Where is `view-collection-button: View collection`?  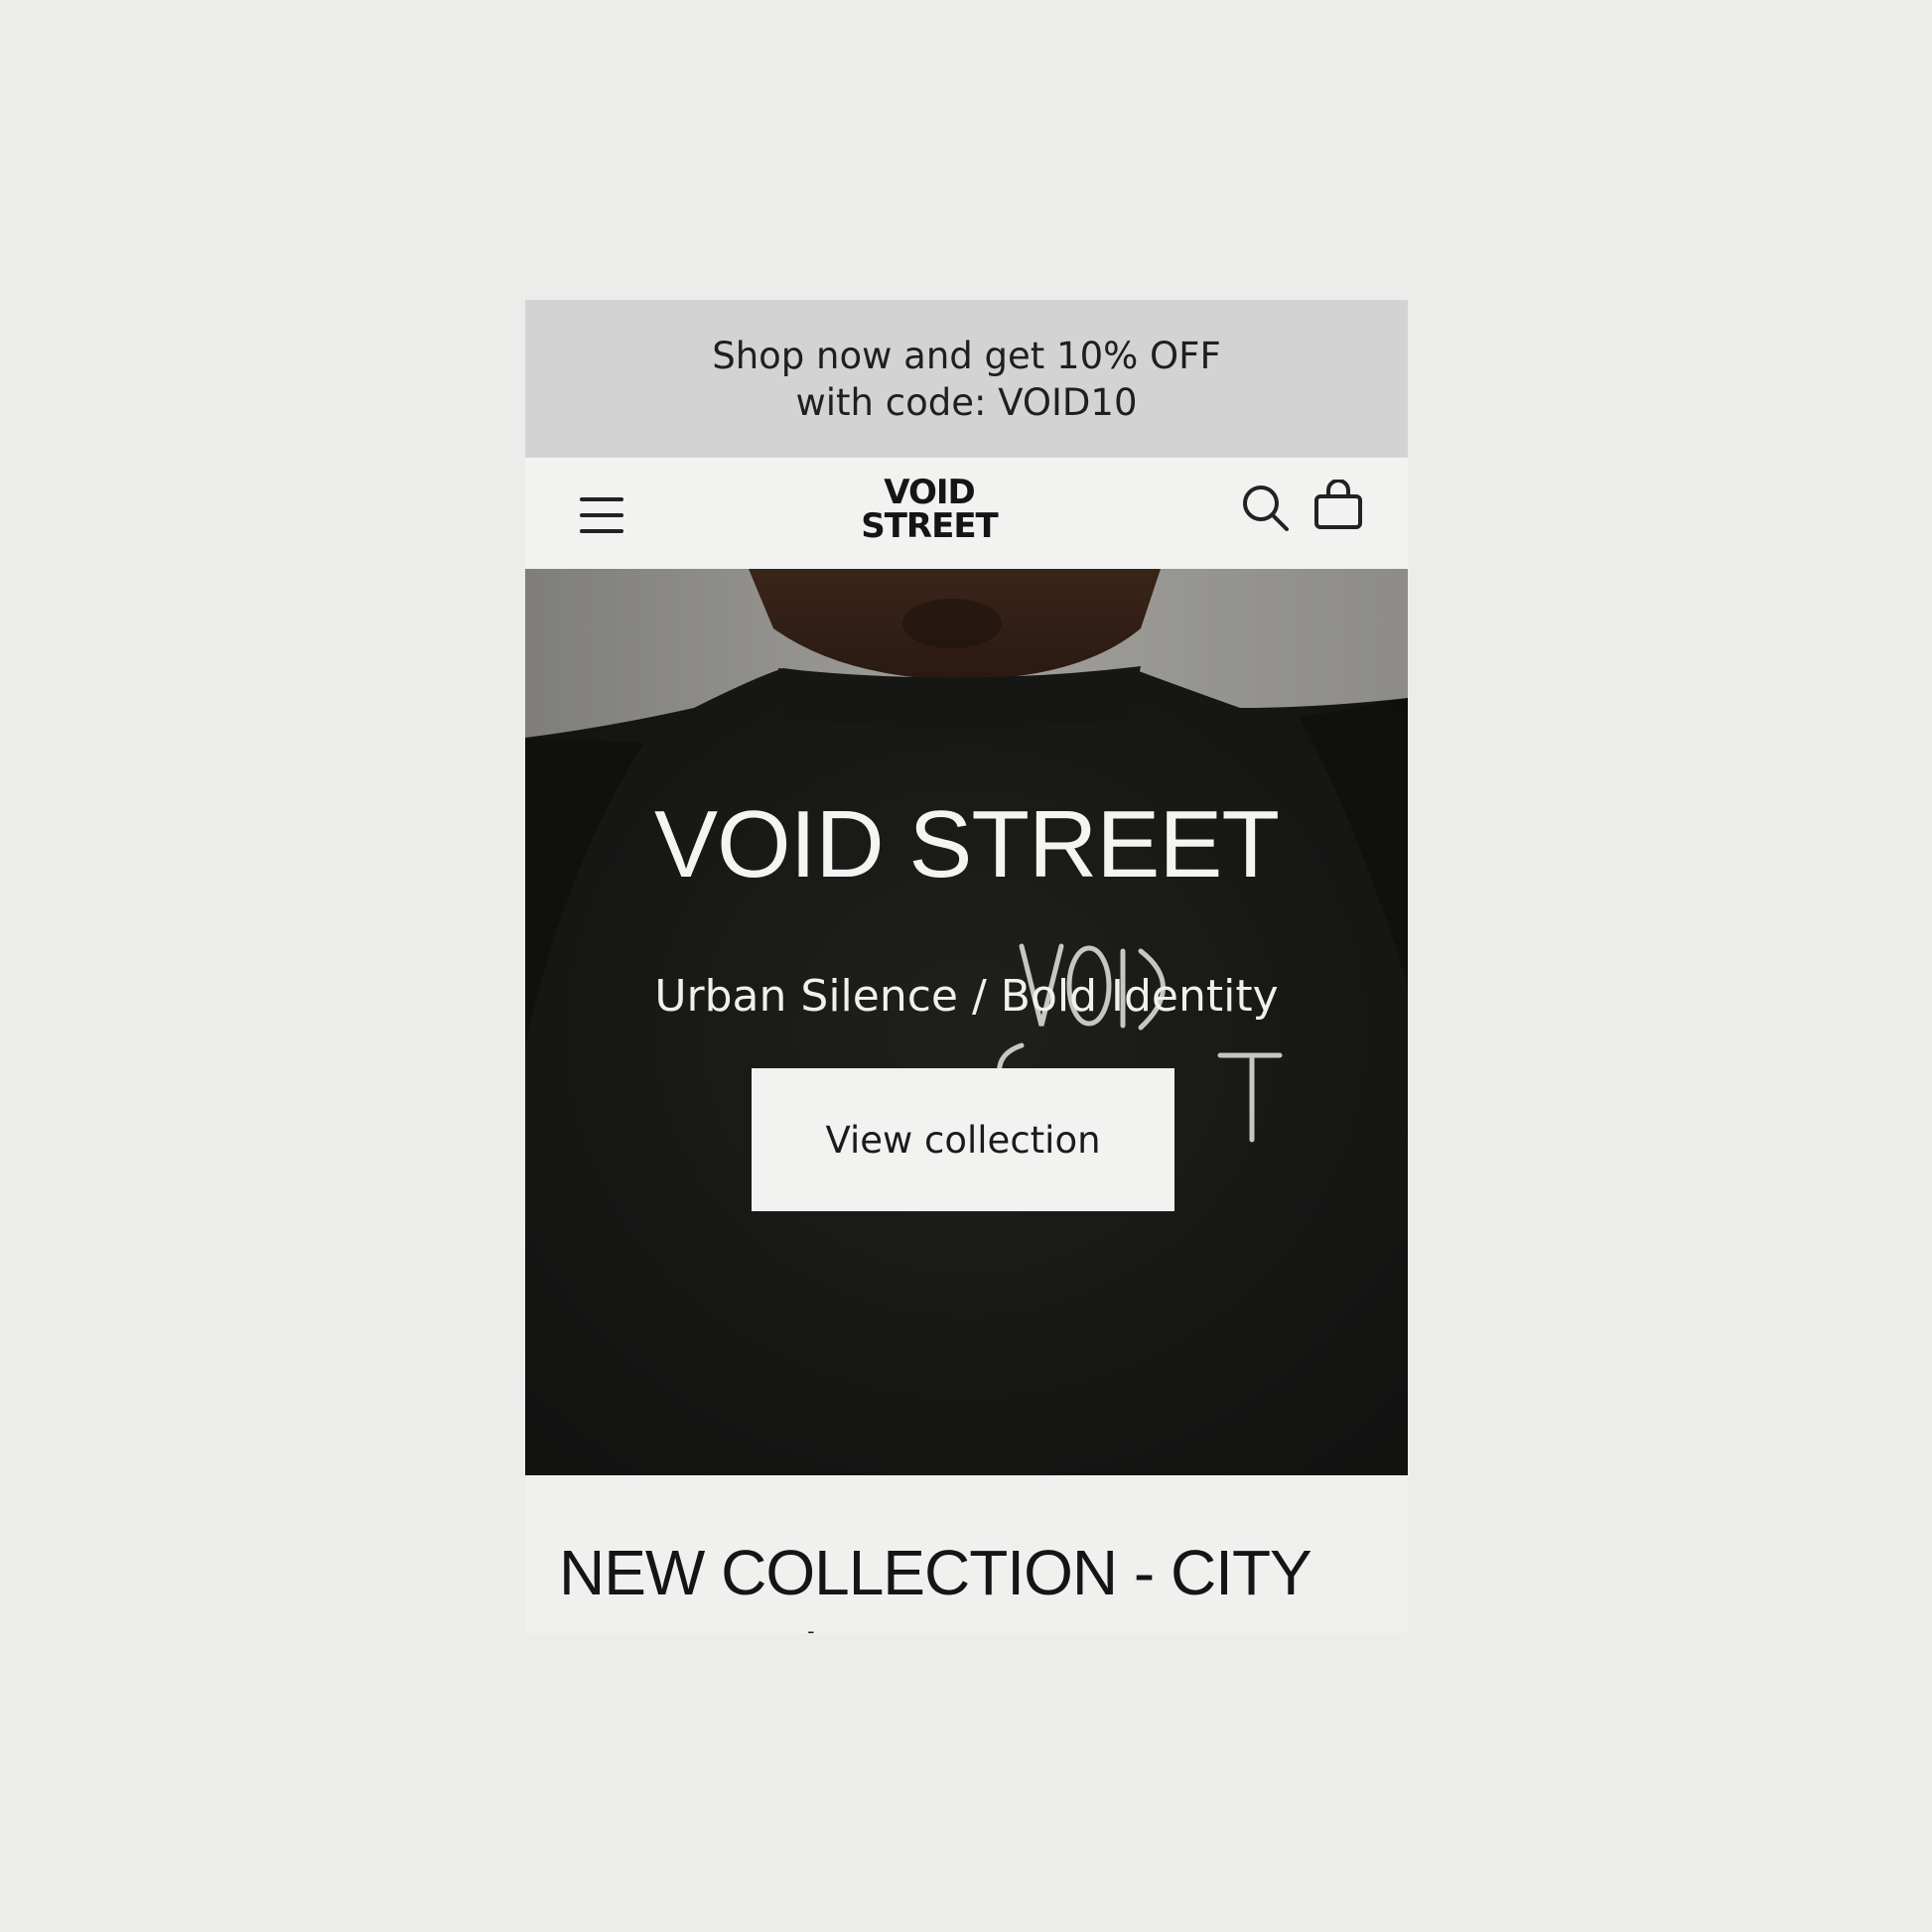
view-collection-button: View collection is located at coordinates (963, 1140).